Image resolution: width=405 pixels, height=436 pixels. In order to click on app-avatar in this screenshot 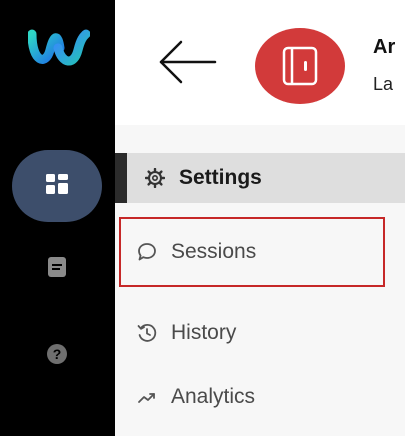, I will do `click(300, 66)`.